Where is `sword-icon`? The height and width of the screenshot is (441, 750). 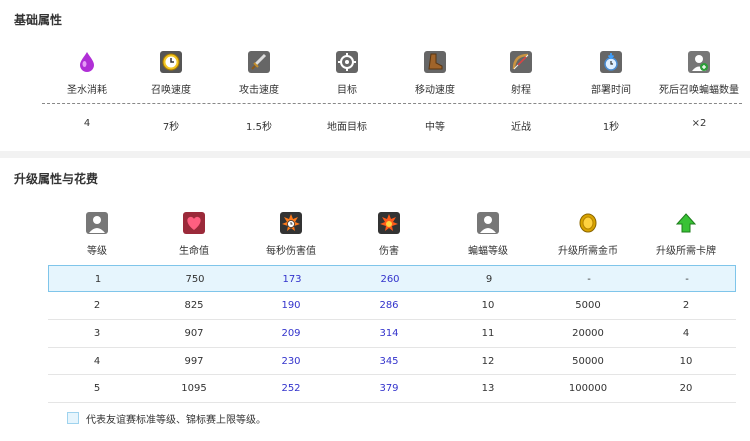
sword-icon is located at coordinates (259, 62).